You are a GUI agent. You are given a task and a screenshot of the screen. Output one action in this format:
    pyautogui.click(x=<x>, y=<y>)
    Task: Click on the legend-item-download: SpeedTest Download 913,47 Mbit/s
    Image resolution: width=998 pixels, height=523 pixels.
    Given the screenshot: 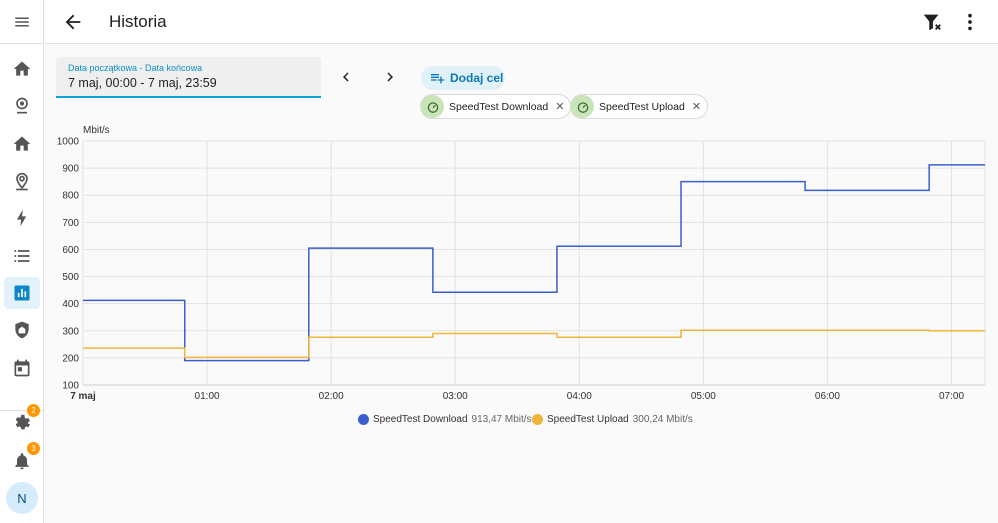 What is the action you would take?
    pyautogui.click(x=445, y=419)
    